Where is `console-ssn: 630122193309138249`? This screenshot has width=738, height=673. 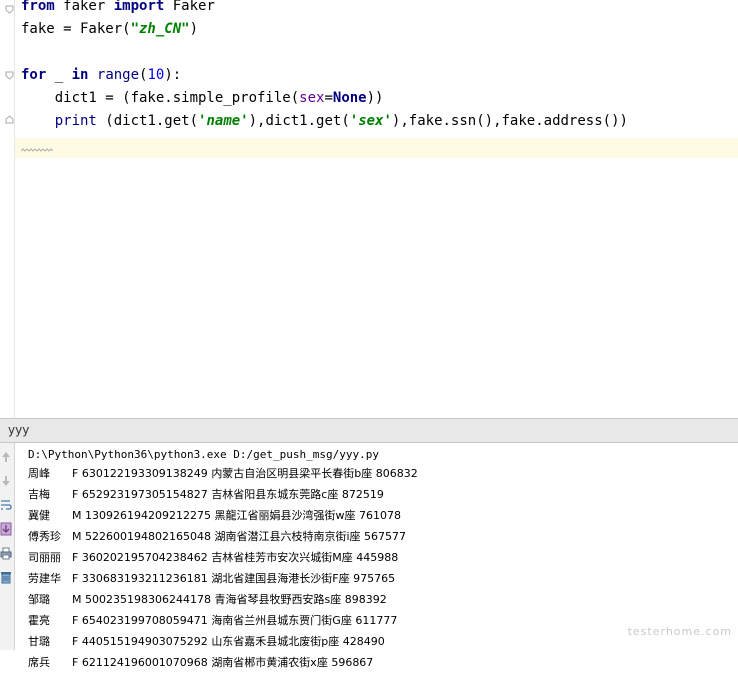 console-ssn: 630122193309138249 is located at coordinates (144, 473).